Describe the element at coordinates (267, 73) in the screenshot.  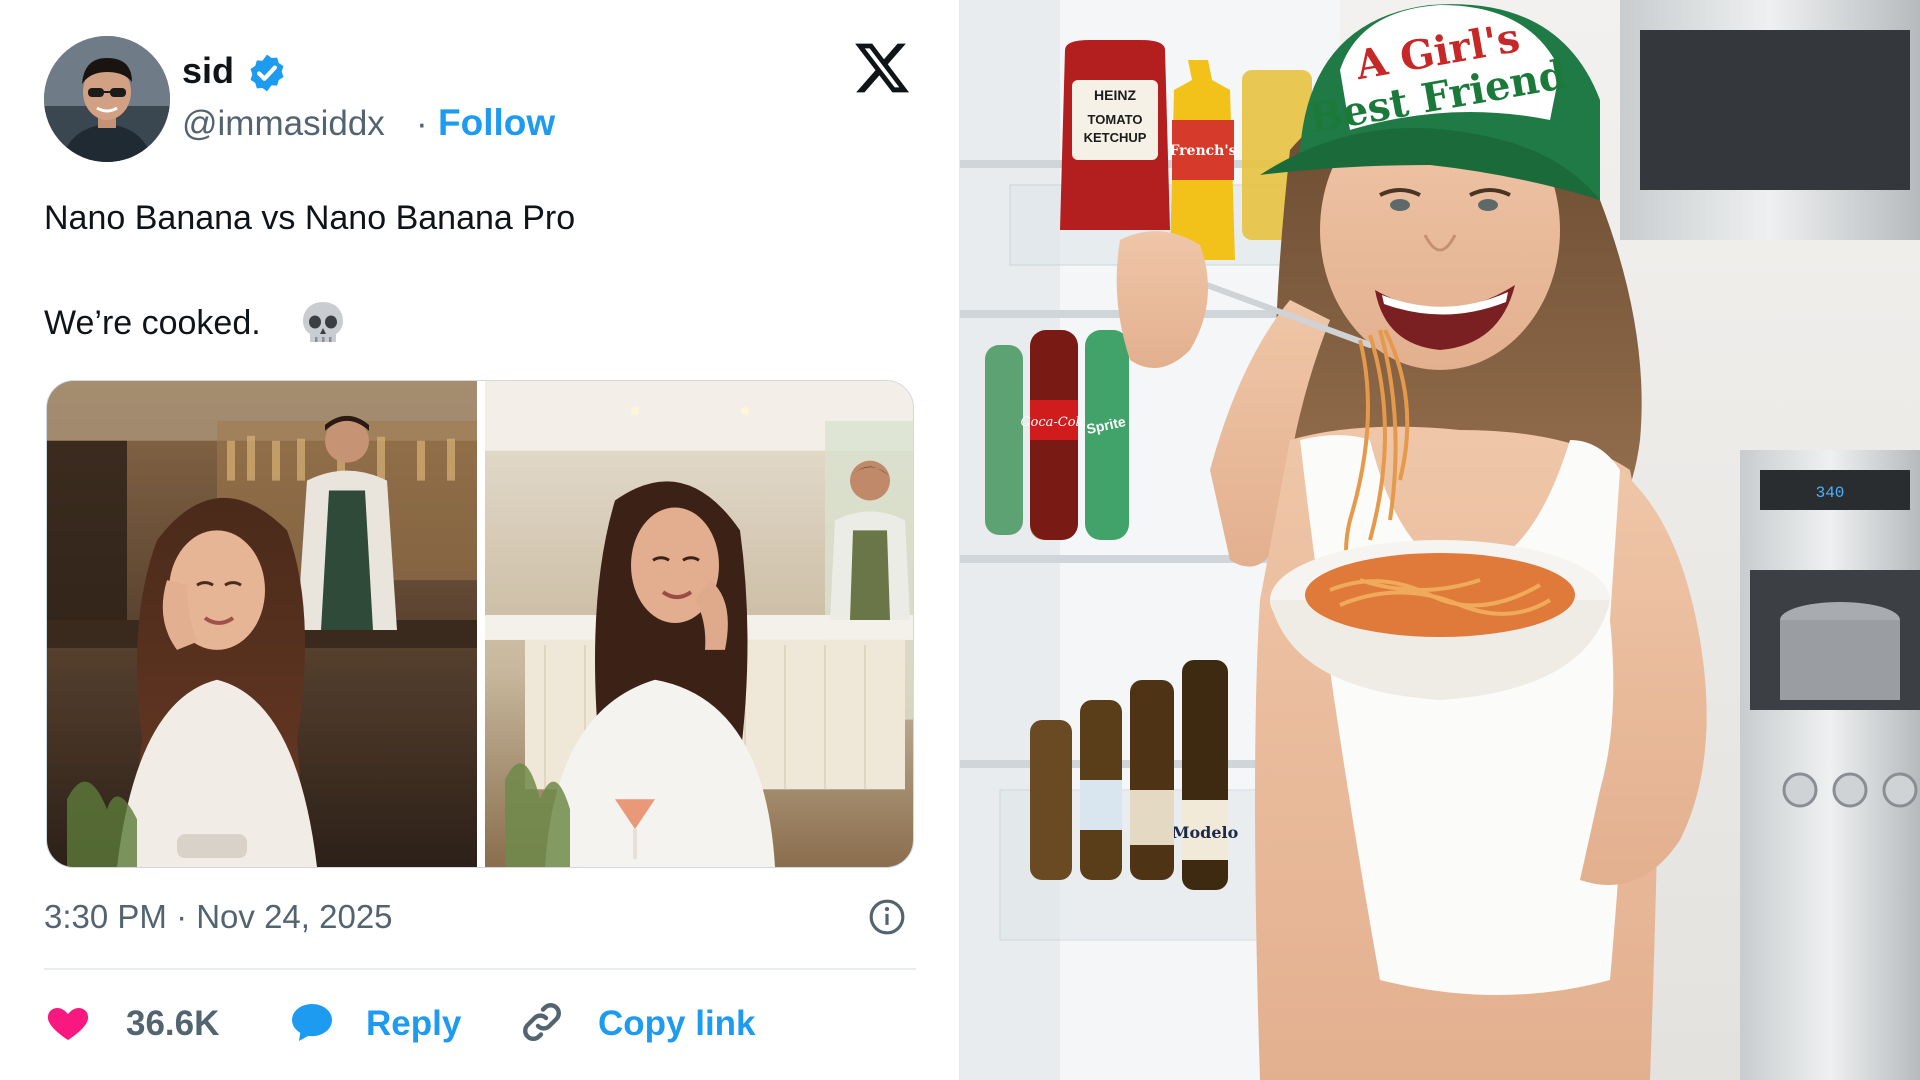
I see `verified-badge-icon` at that location.